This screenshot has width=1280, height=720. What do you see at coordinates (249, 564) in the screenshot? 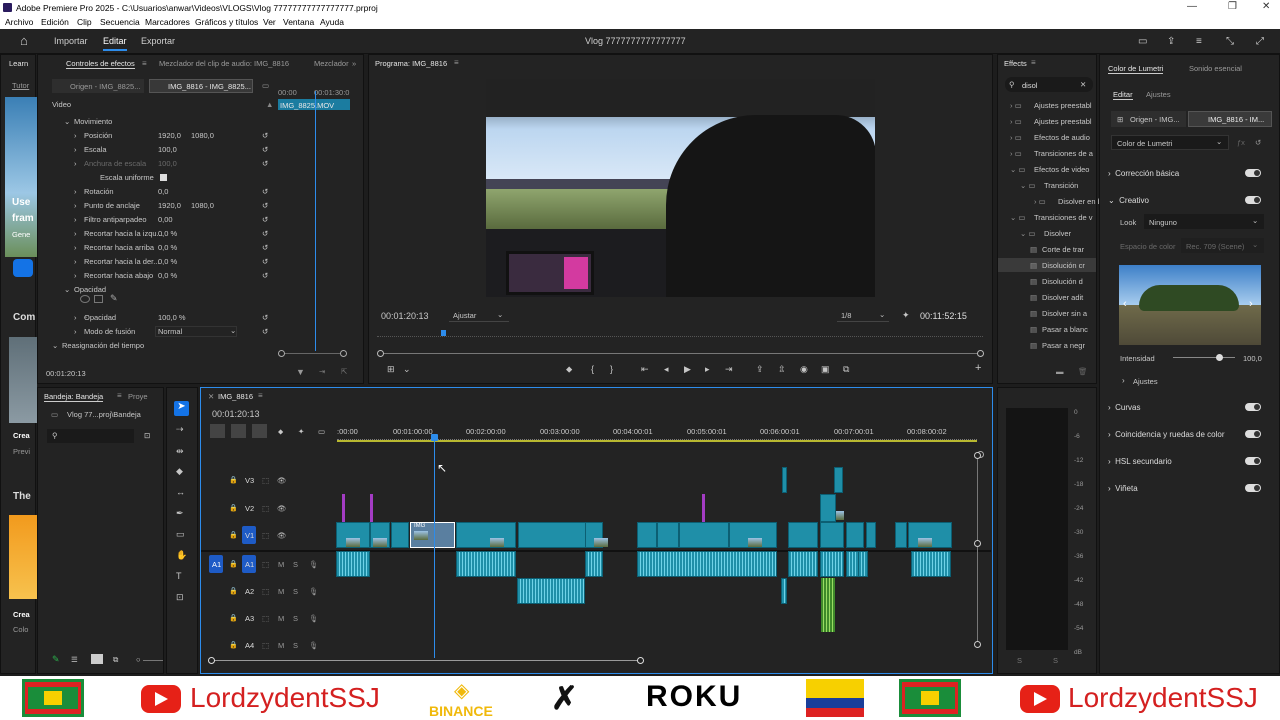
I see `track-label: A1` at bounding box center [249, 564].